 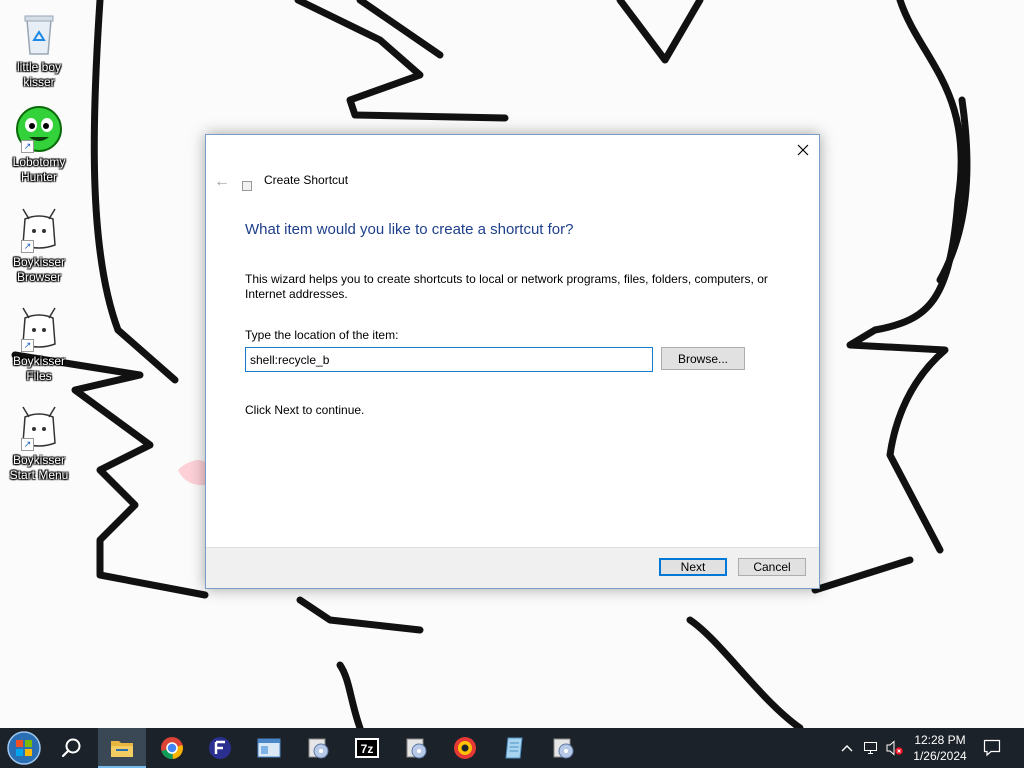 I want to click on volume-muted-icon, so click(x=894, y=748).